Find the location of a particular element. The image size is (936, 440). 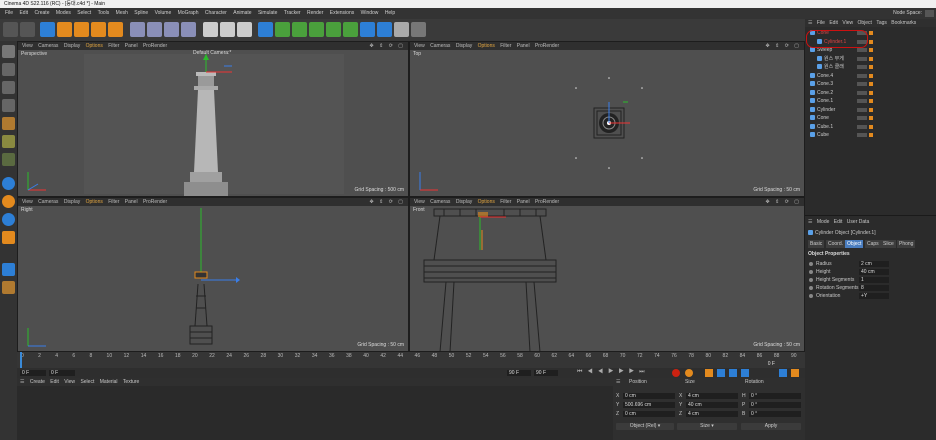

attr-tab: Phong is located at coordinates (906, 244).